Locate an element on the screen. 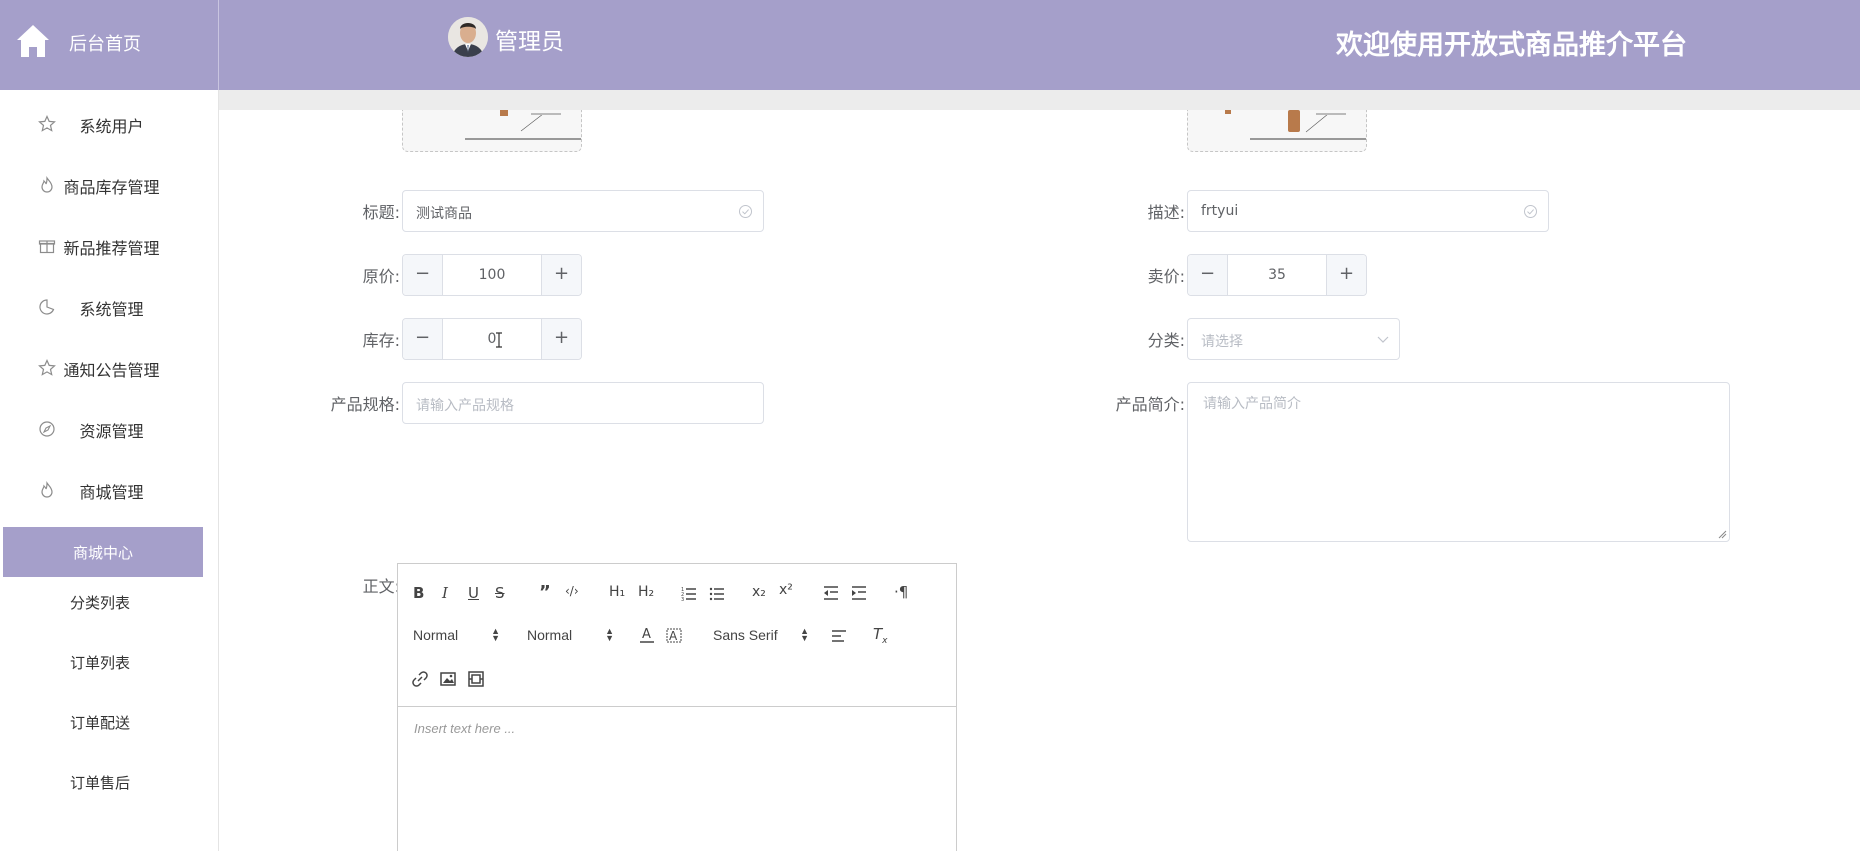  sidebar-subitem-label: 订单配送 is located at coordinates (99, 723).